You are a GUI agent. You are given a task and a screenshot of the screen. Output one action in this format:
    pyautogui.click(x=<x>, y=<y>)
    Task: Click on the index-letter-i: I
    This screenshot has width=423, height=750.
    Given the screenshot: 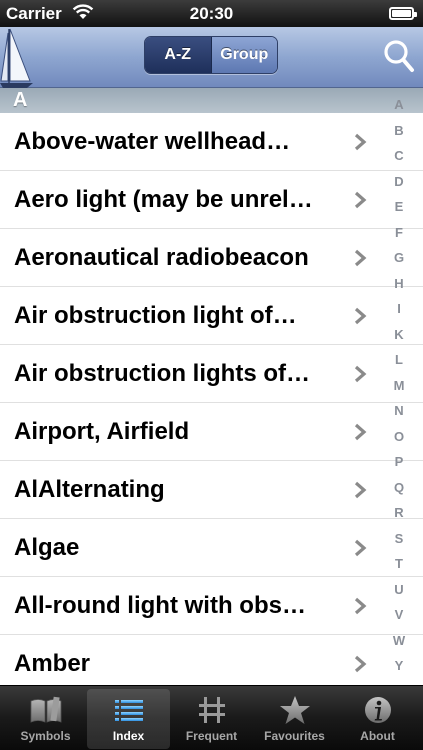 What is the action you would take?
    pyautogui.click(x=399, y=308)
    